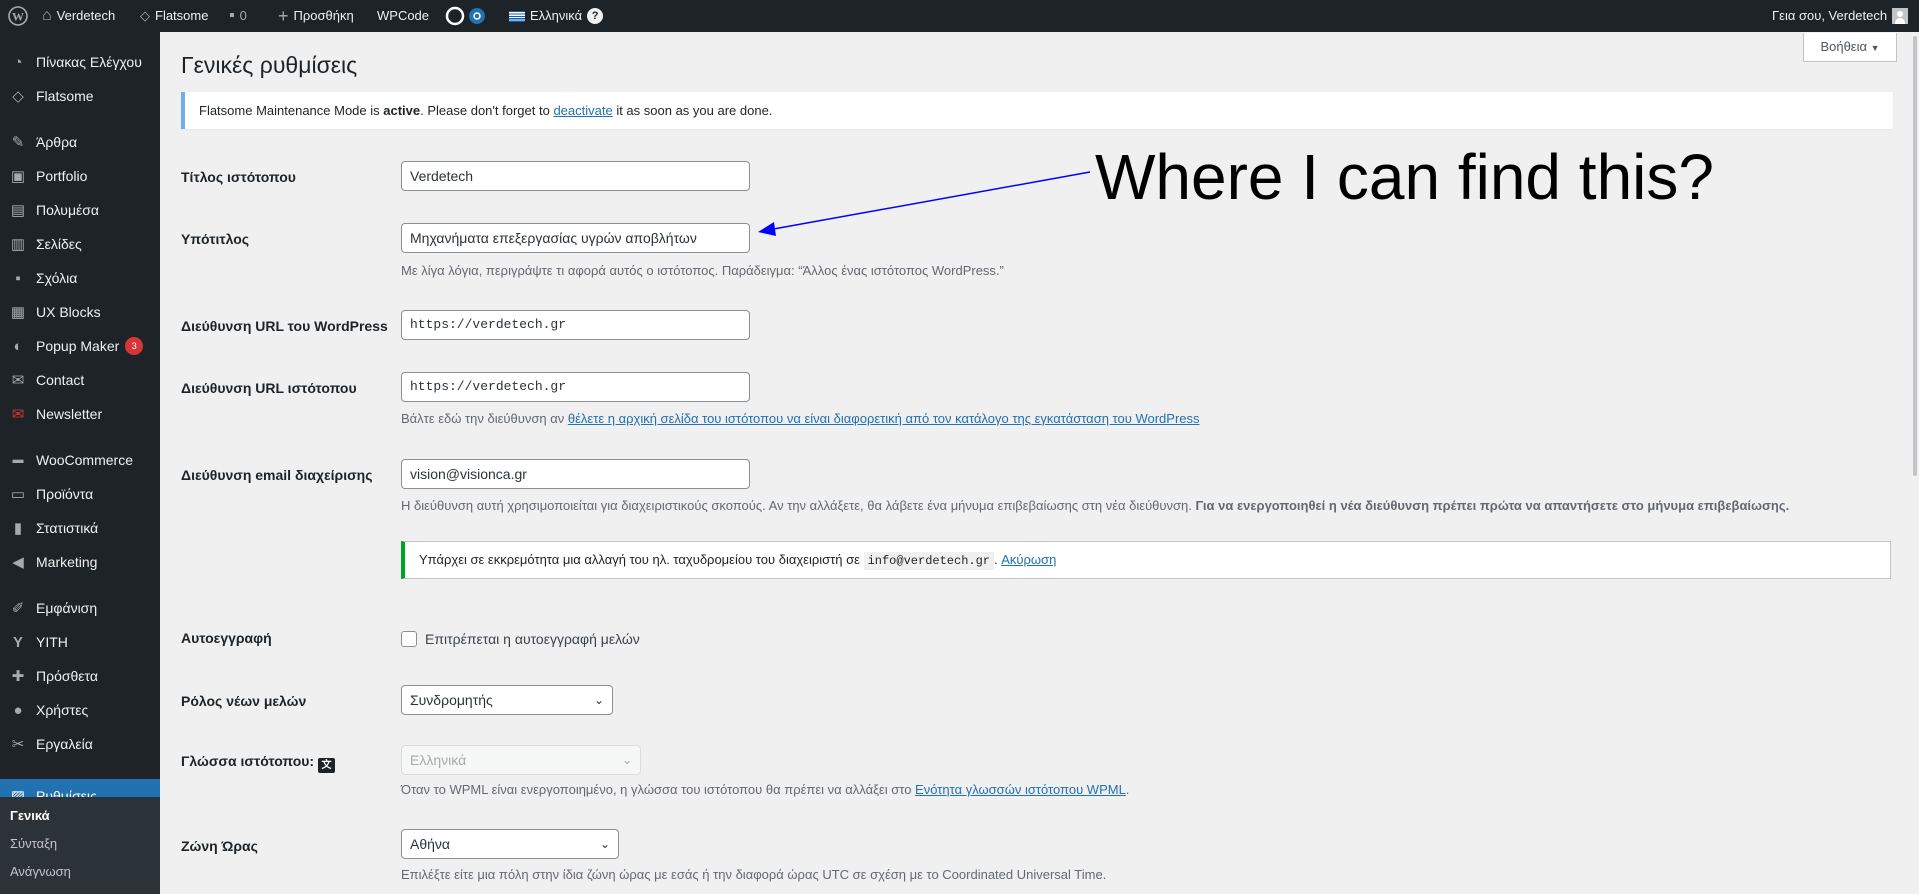 The height and width of the screenshot is (894, 1919). What do you see at coordinates (1915, 256) in the screenshot?
I see `scrollbar-thumb` at bounding box center [1915, 256].